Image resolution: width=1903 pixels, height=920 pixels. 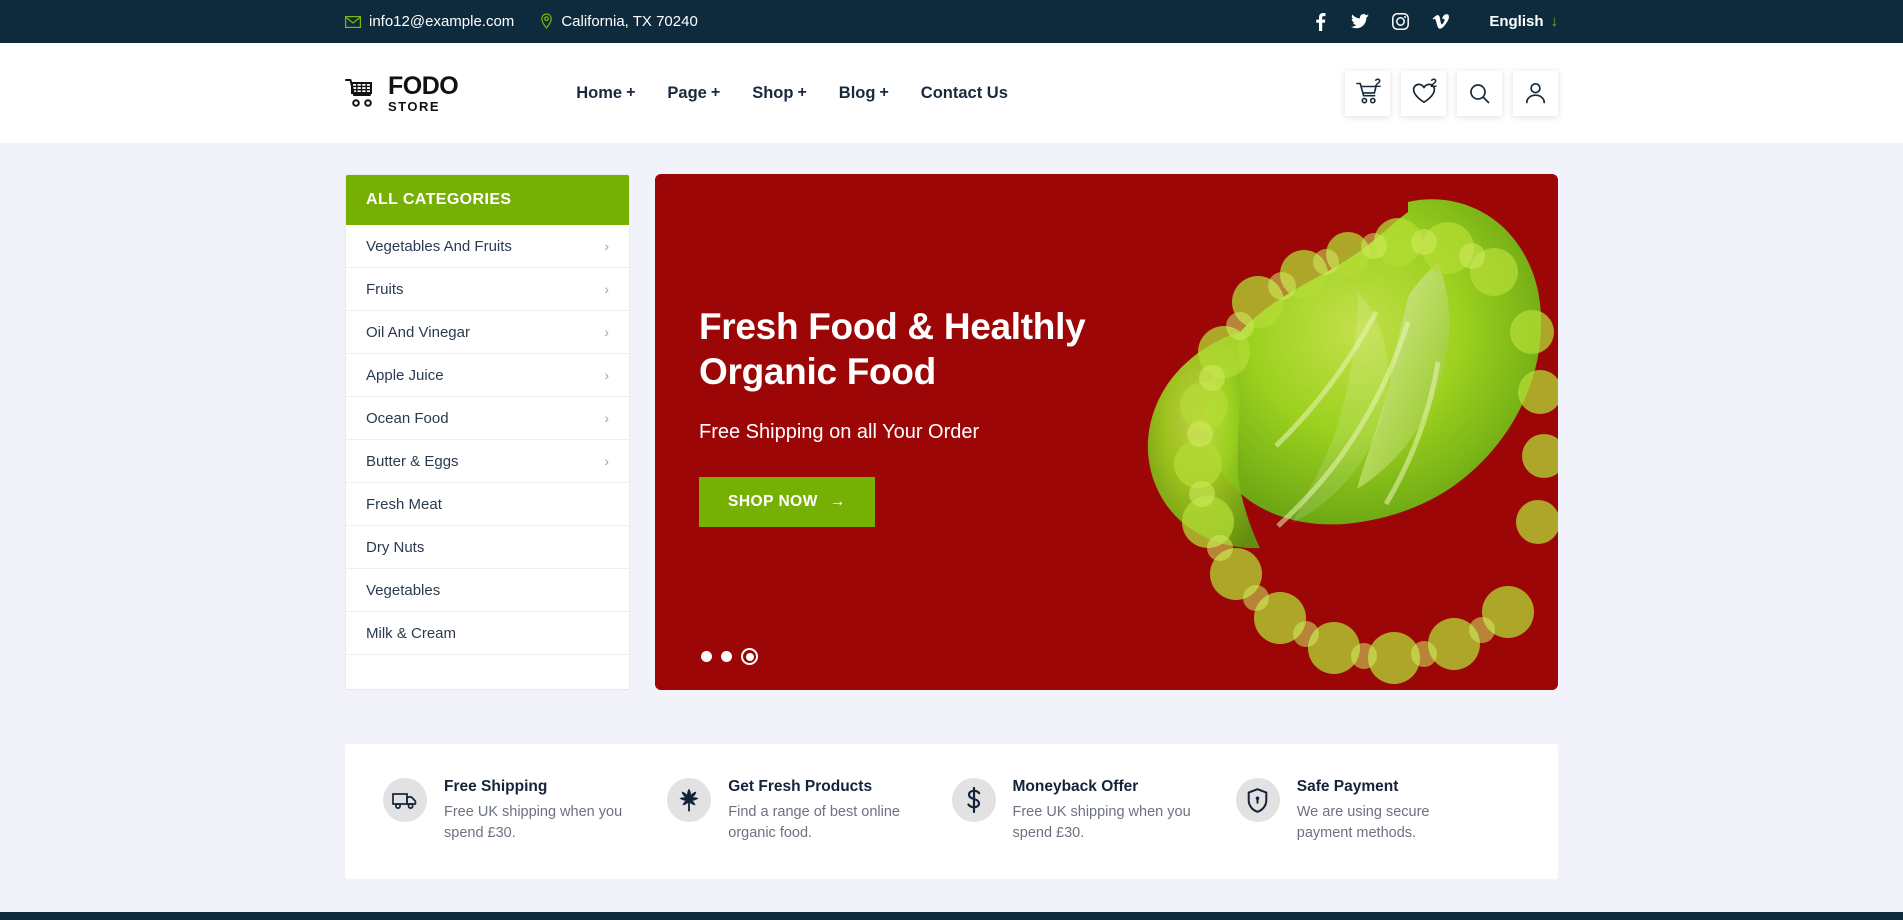 What do you see at coordinates (1360, 22) in the screenshot?
I see `twitter-icon` at bounding box center [1360, 22].